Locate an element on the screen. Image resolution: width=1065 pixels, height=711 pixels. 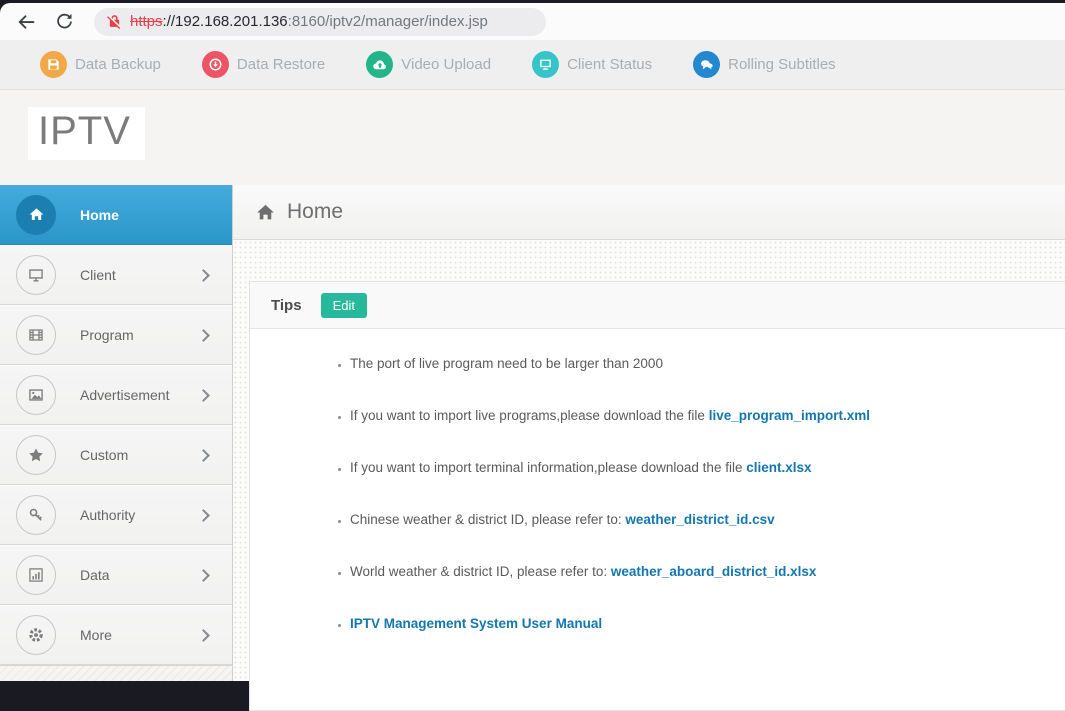
sidebar-item-custom: Custom is located at coordinates (116, 455).